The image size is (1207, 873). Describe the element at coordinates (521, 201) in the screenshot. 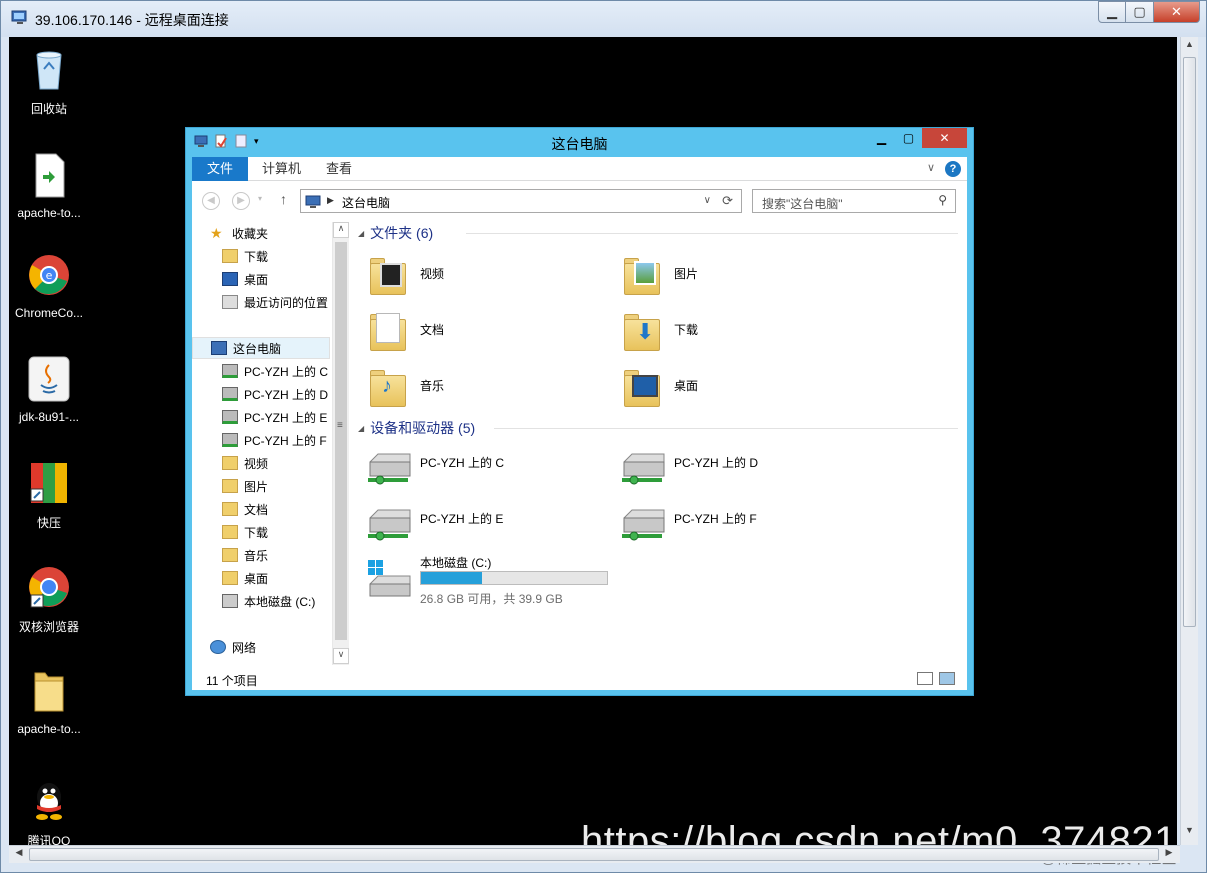

I see `address-bar: ▶ 这台电脑 ∨ ⟳` at that location.